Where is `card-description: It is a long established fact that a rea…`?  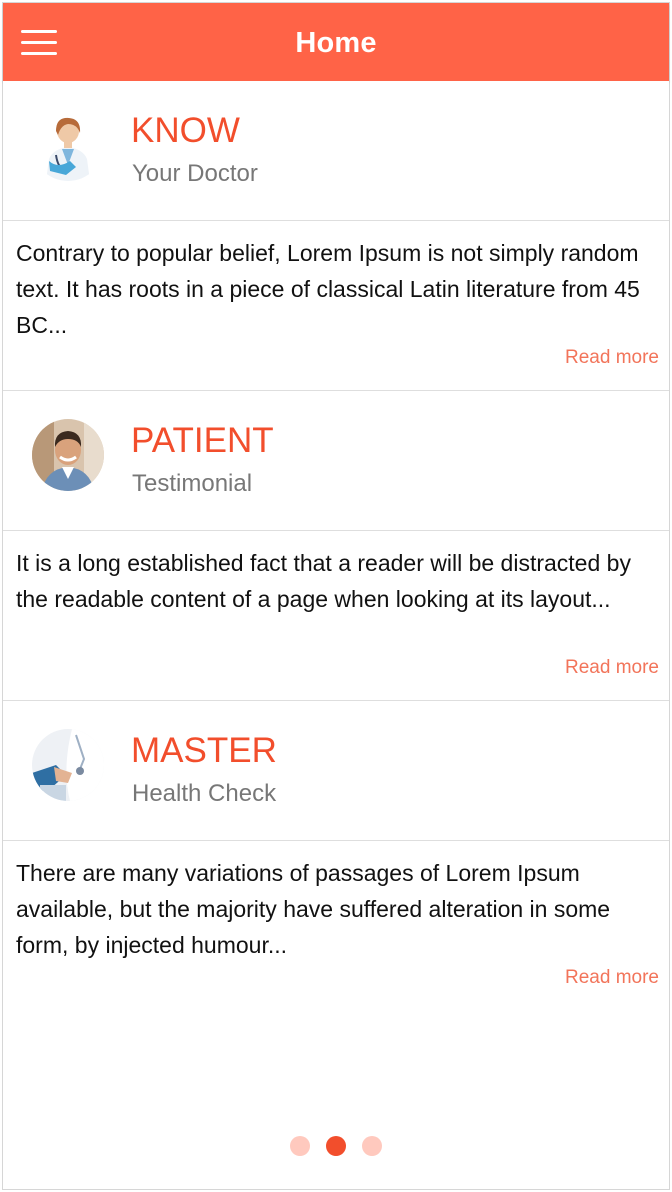 card-description: It is a long established fact that a rea… is located at coordinates (323, 581).